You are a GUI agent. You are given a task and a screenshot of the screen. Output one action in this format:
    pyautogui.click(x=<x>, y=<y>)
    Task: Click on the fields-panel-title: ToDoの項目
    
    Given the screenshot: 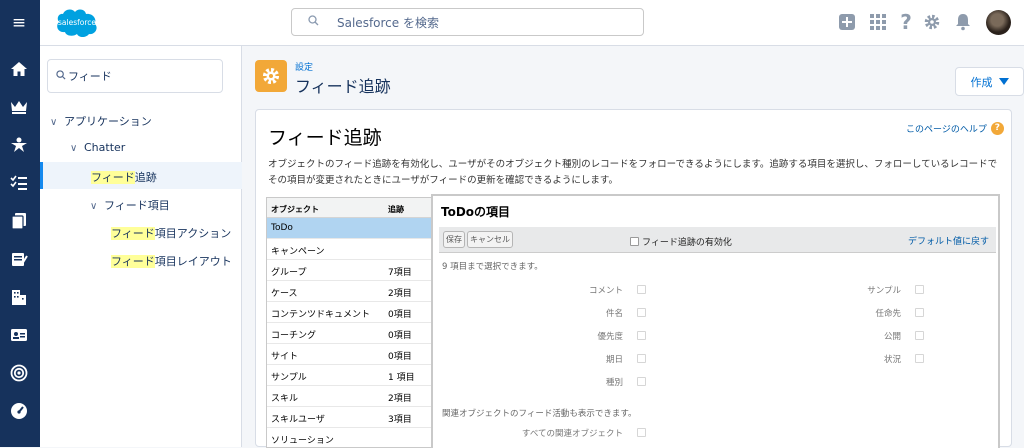 What is the action you would take?
    pyautogui.click(x=476, y=212)
    